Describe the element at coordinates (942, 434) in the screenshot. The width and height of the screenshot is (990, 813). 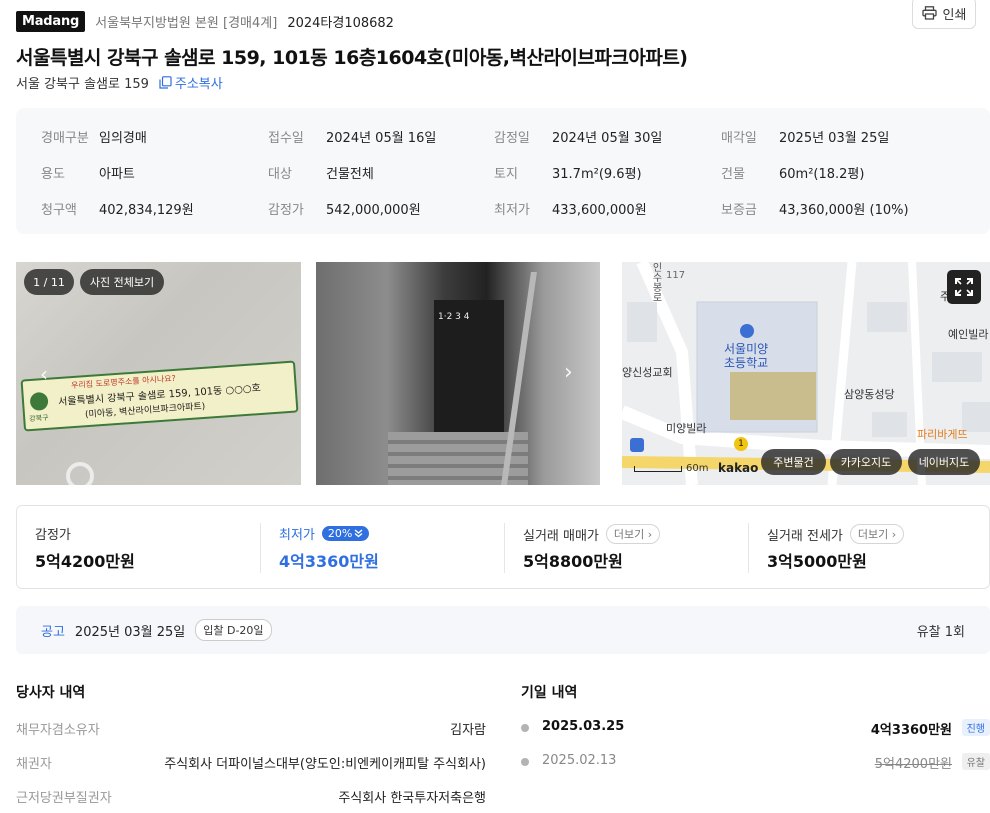
I see `map-label-bakery: 파리바게뜨` at that location.